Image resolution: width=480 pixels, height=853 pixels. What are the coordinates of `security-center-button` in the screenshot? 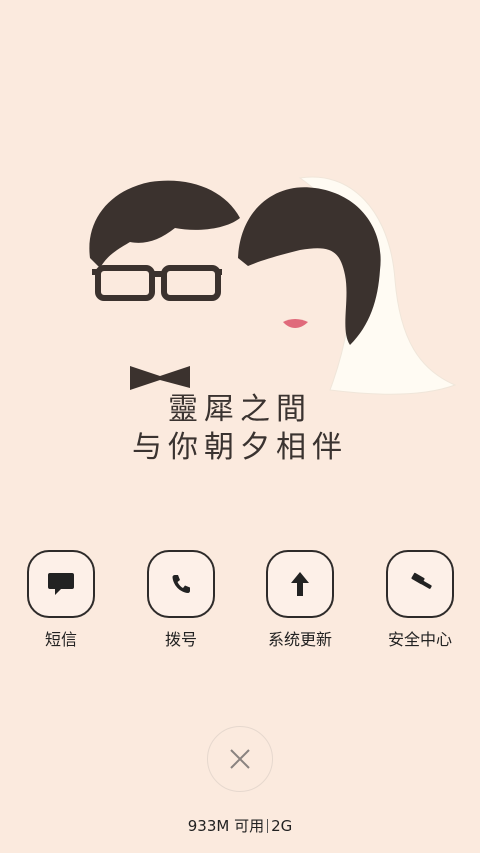 It's located at (420, 584).